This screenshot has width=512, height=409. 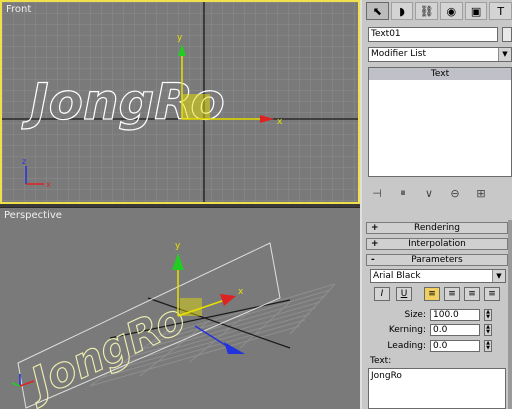 I want to click on leading-spinner: ▲ ▼, so click(x=488, y=346).